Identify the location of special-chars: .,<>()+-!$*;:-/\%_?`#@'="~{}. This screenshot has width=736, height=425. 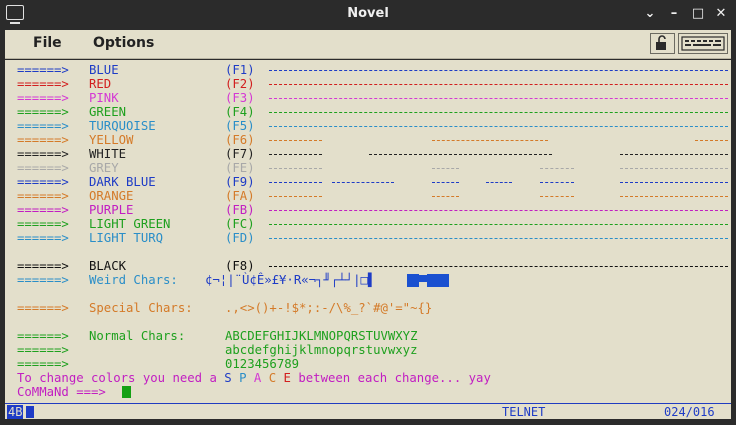
(329, 308).